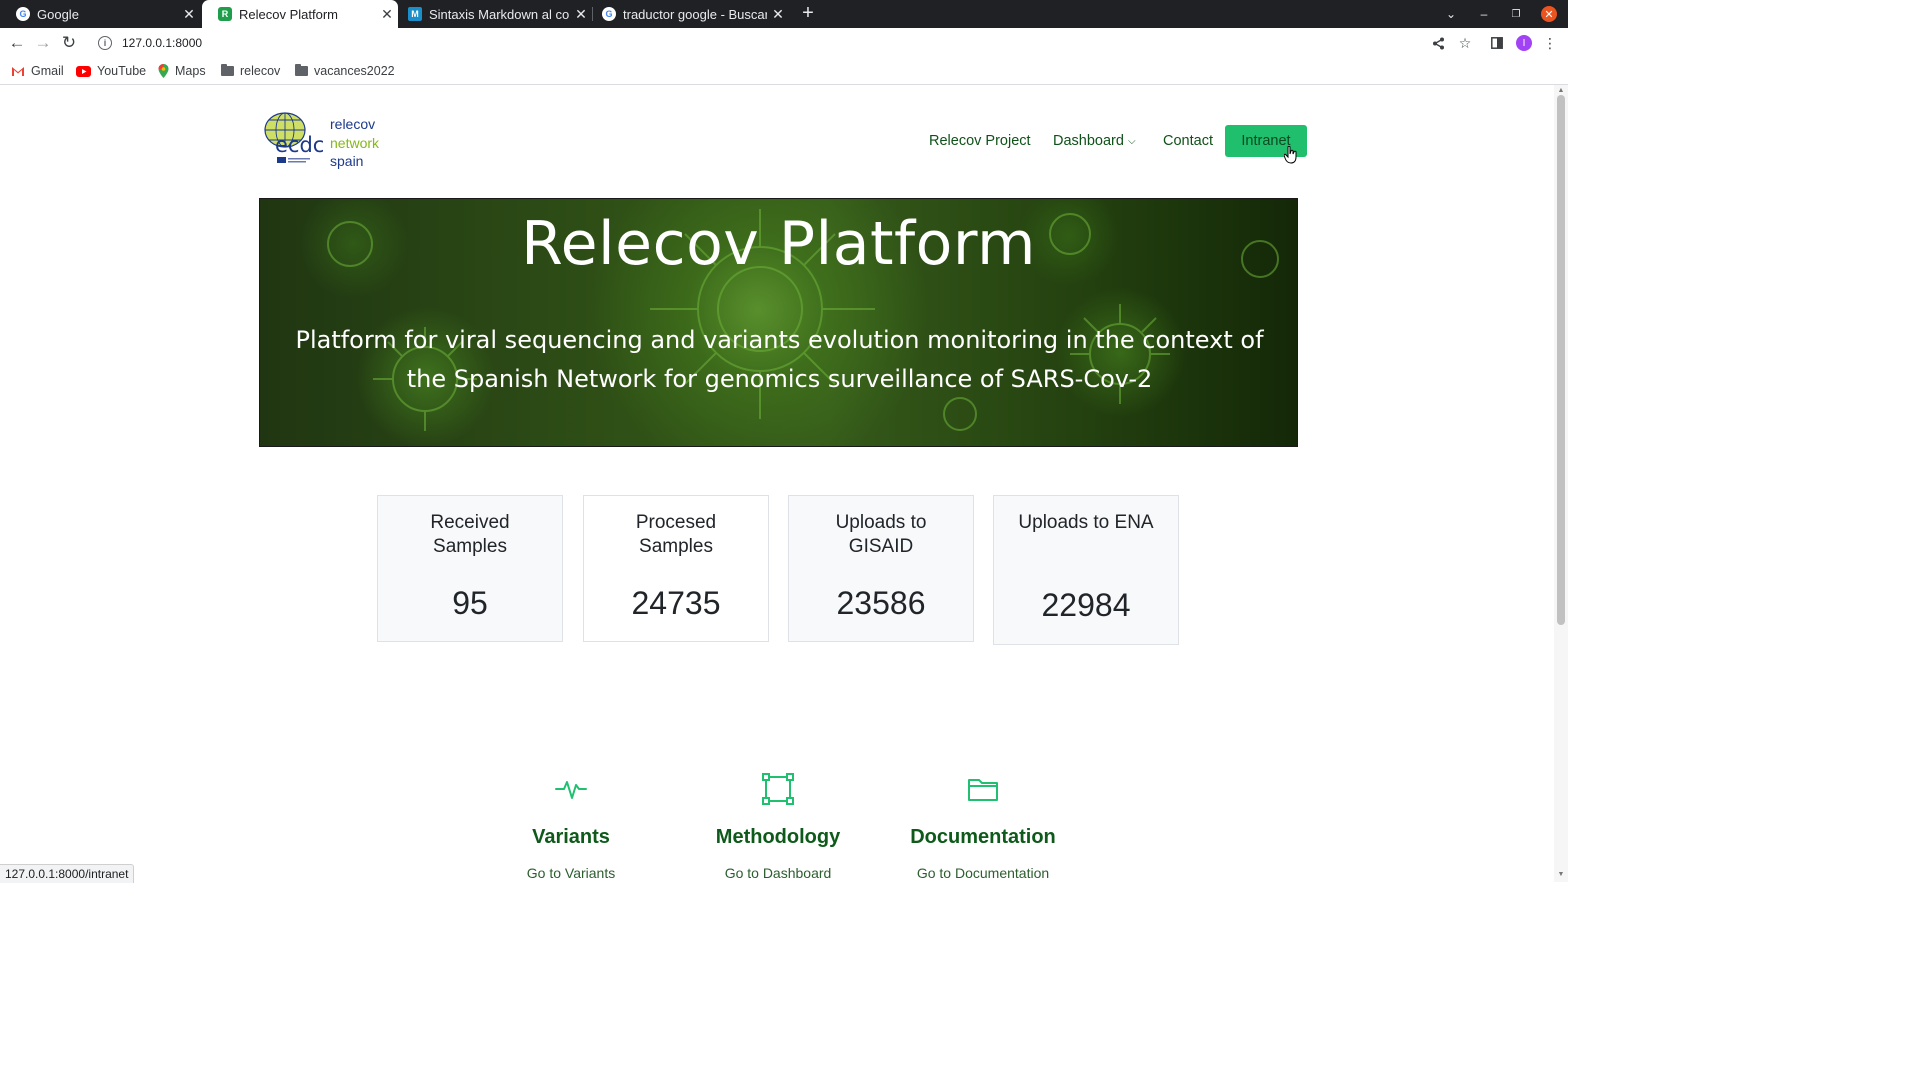  I want to click on menu-kebab-icon: ⋮, so click(1550, 43).